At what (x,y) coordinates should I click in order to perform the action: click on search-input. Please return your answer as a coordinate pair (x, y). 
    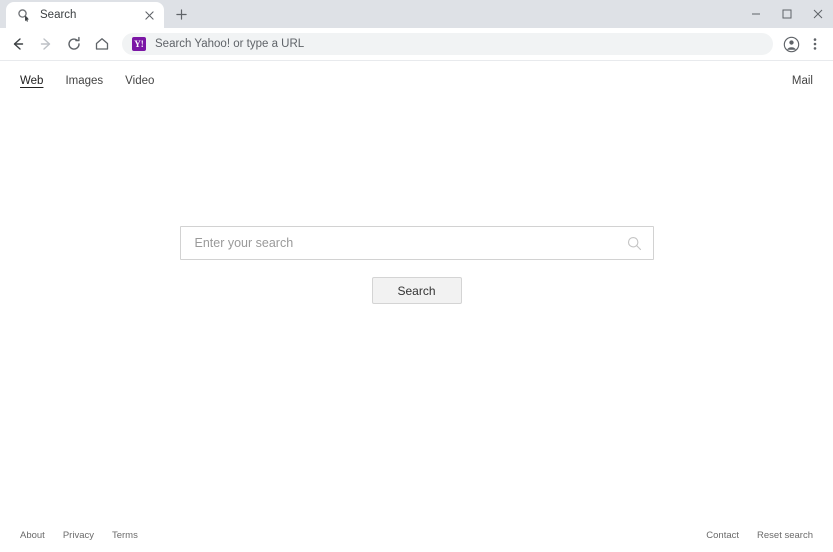
    Looking at the image, I should click on (410, 243).